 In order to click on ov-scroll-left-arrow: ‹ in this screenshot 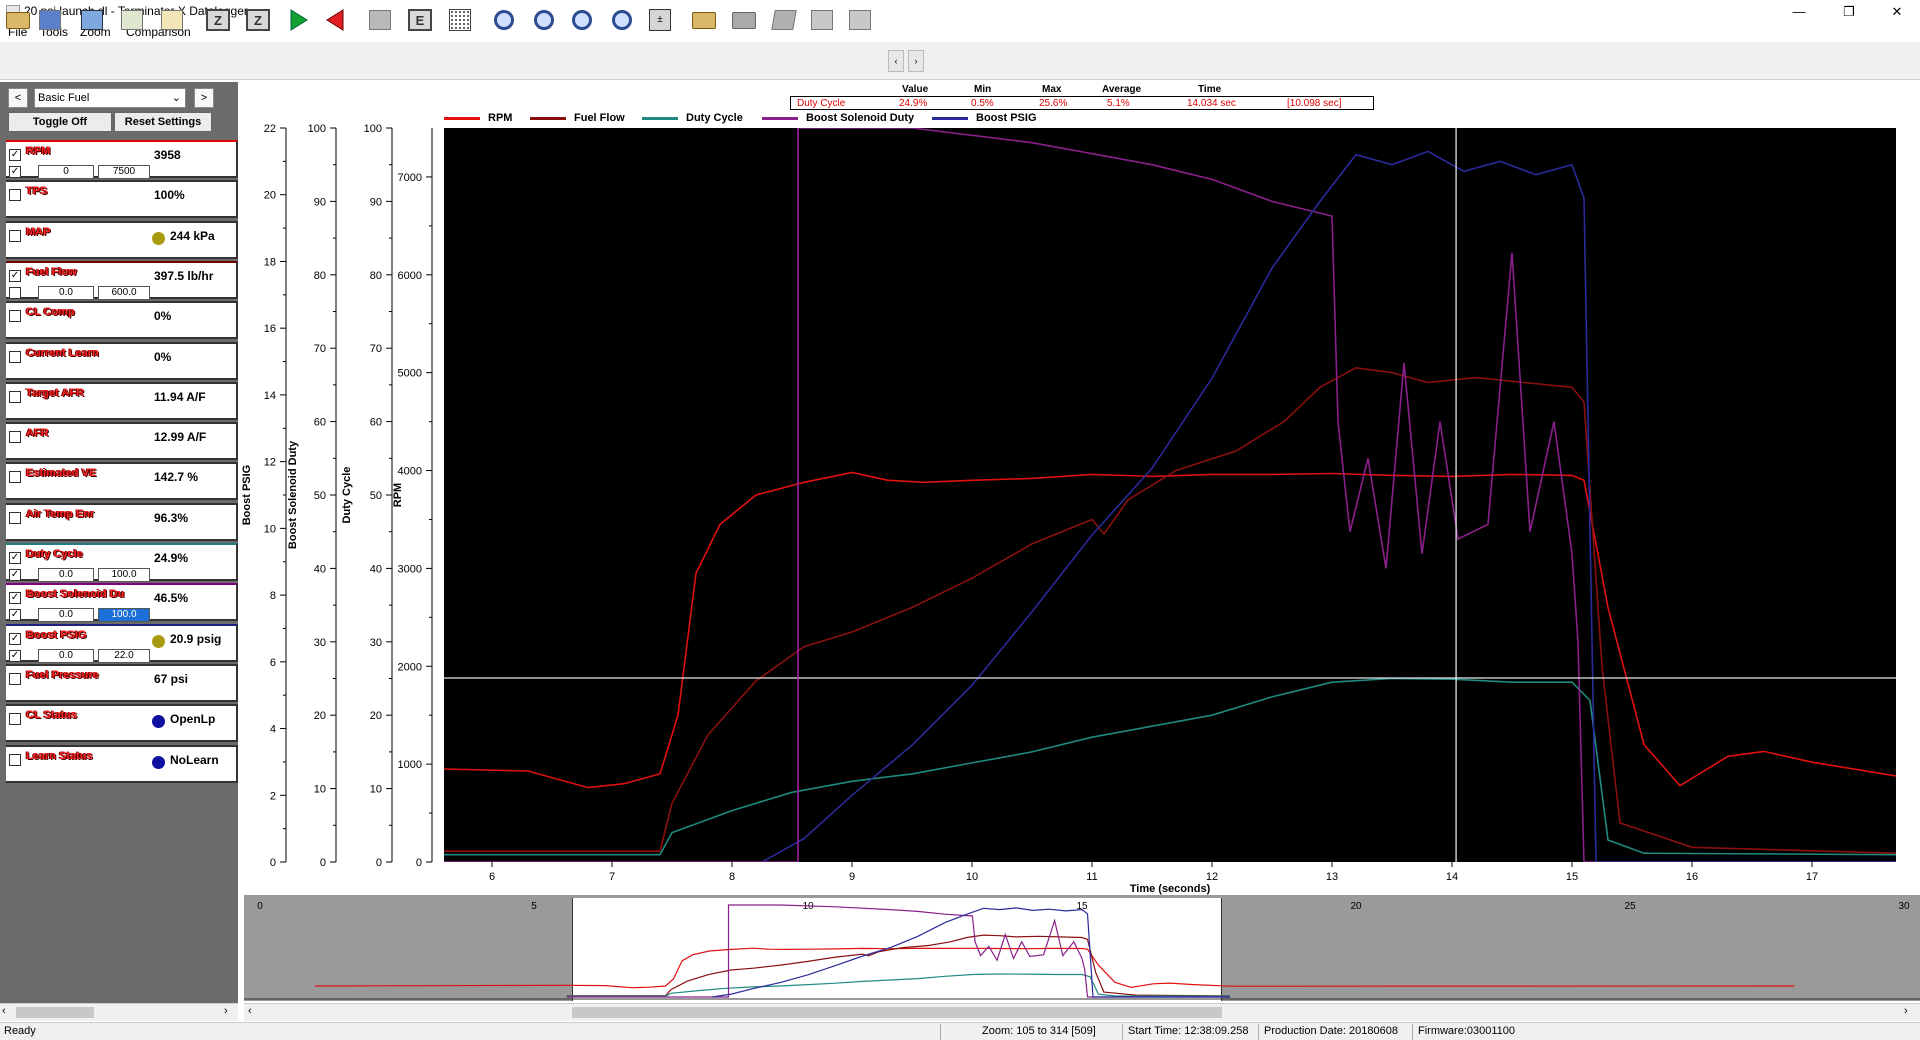, I will do `click(250, 1011)`.